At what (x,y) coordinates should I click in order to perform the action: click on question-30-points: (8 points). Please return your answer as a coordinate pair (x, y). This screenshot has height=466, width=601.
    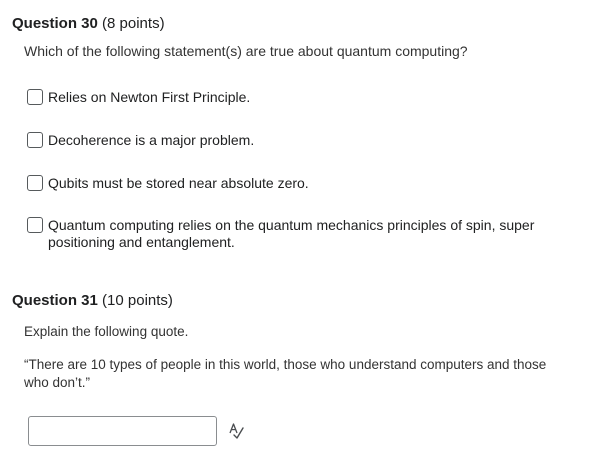
    Looking at the image, I should click on (133, 23).